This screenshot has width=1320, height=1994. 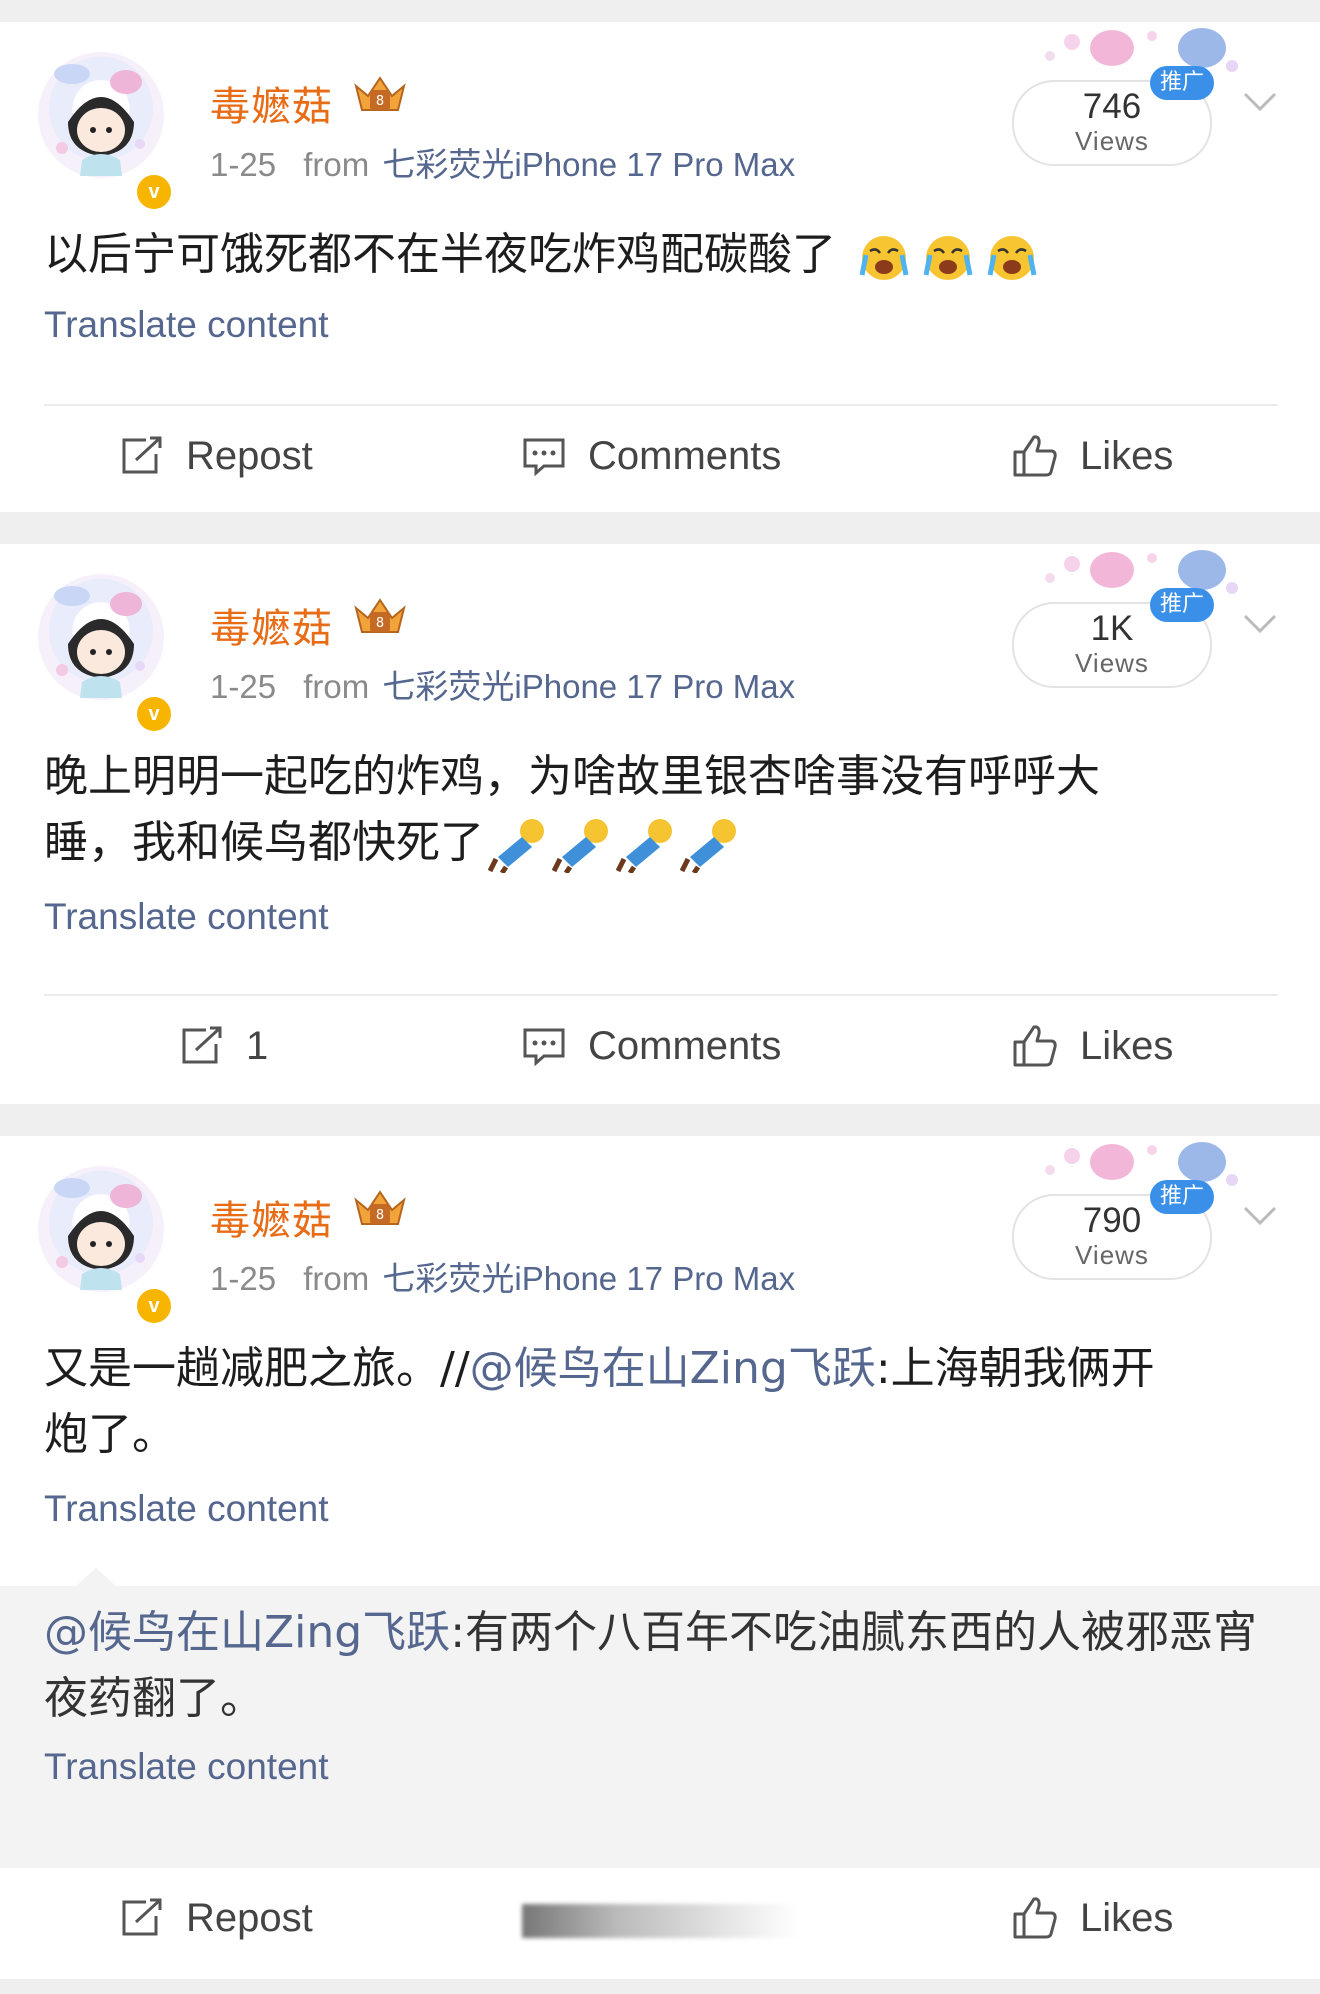 What do you see at coordinates (224, 1046) in the screenshot?
I see `repost-button: 1` at bounding box center [224, 1046].